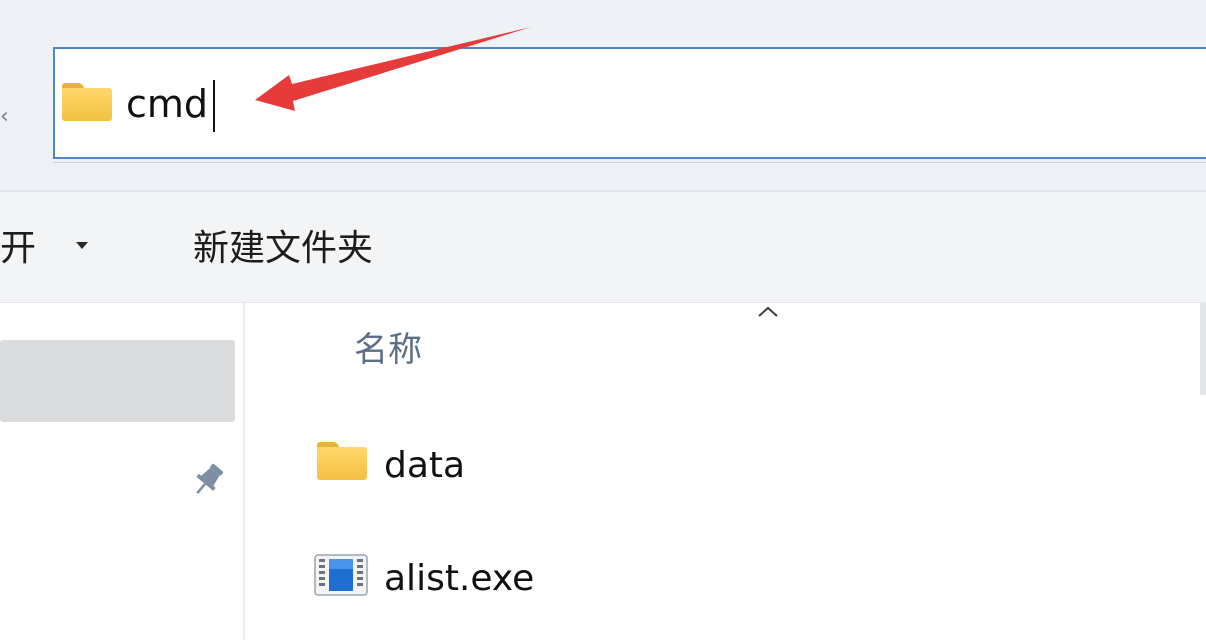  I want to click on exe-icon, so click(341, 575).